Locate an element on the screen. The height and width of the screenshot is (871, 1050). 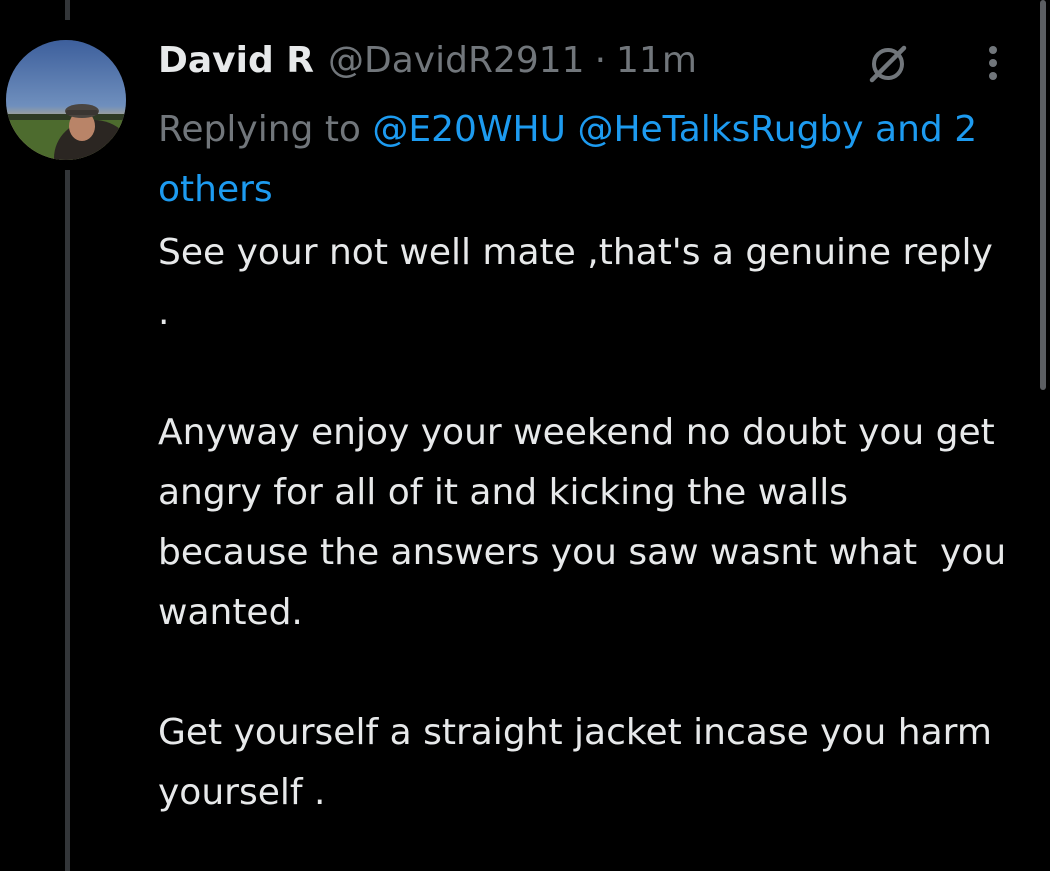
timestamp: 11m is located at coordinates (656, 61).